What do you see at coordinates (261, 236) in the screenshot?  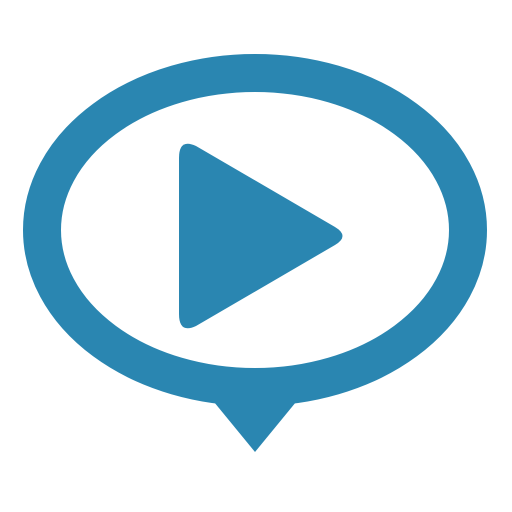 I see `play-icon` at bounding box center [261, 236].